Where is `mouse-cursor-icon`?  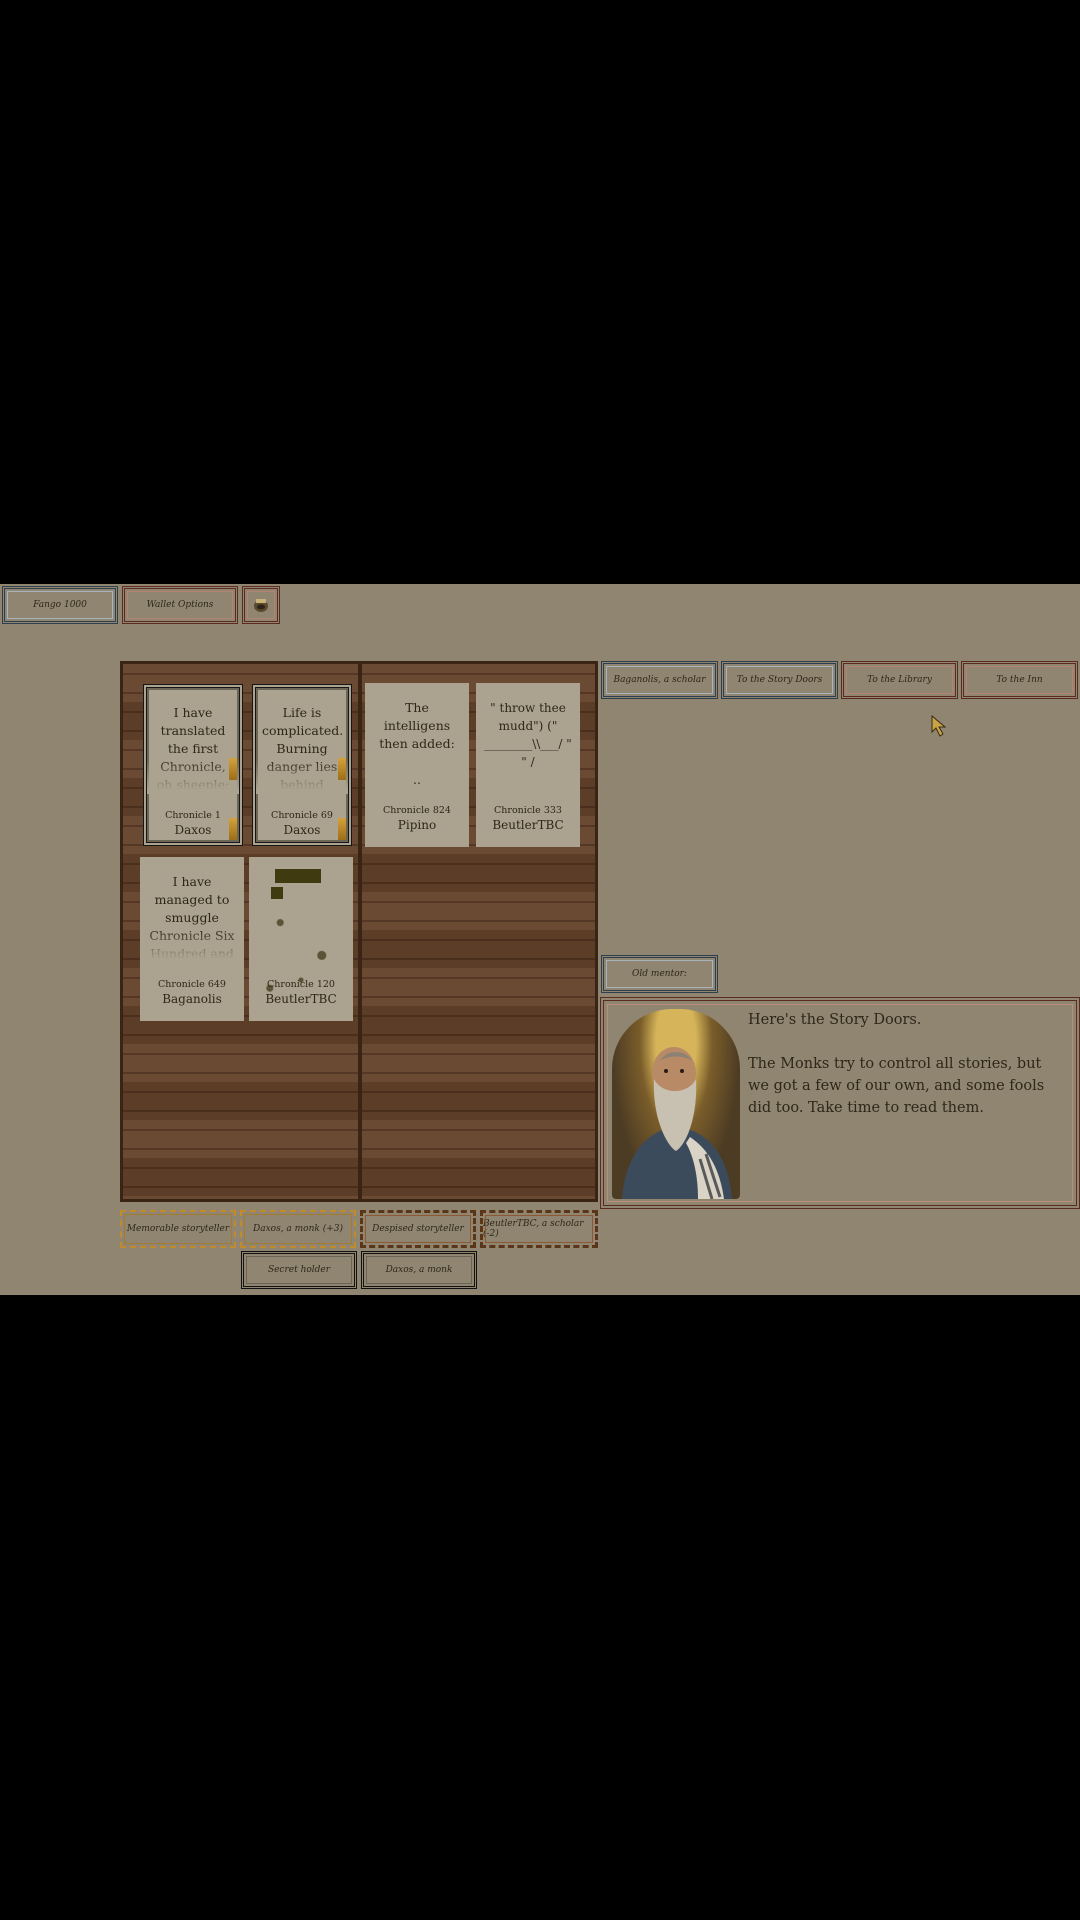 mouse-cursor-icon is located at coordinates (939, 725).